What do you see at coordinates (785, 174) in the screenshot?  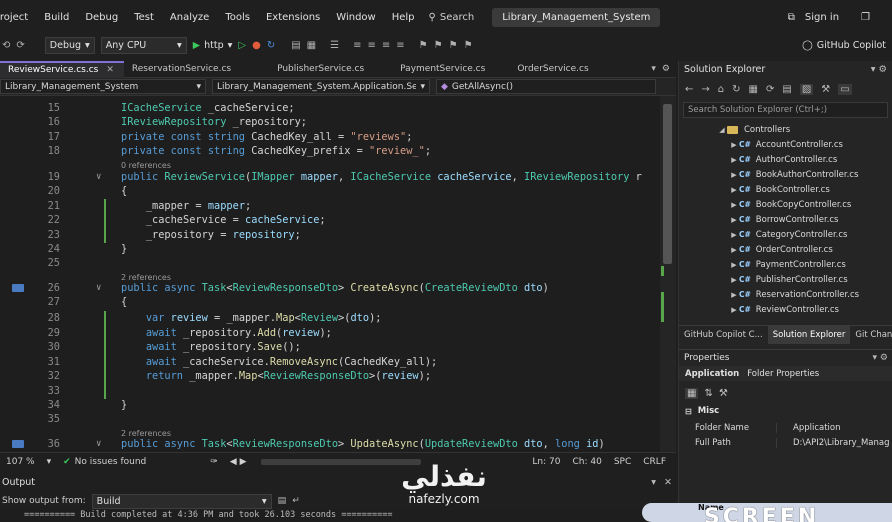 I see `tree-file-item: ▶ C# BookAuthorController.cs` at bounding box center [785, 174].